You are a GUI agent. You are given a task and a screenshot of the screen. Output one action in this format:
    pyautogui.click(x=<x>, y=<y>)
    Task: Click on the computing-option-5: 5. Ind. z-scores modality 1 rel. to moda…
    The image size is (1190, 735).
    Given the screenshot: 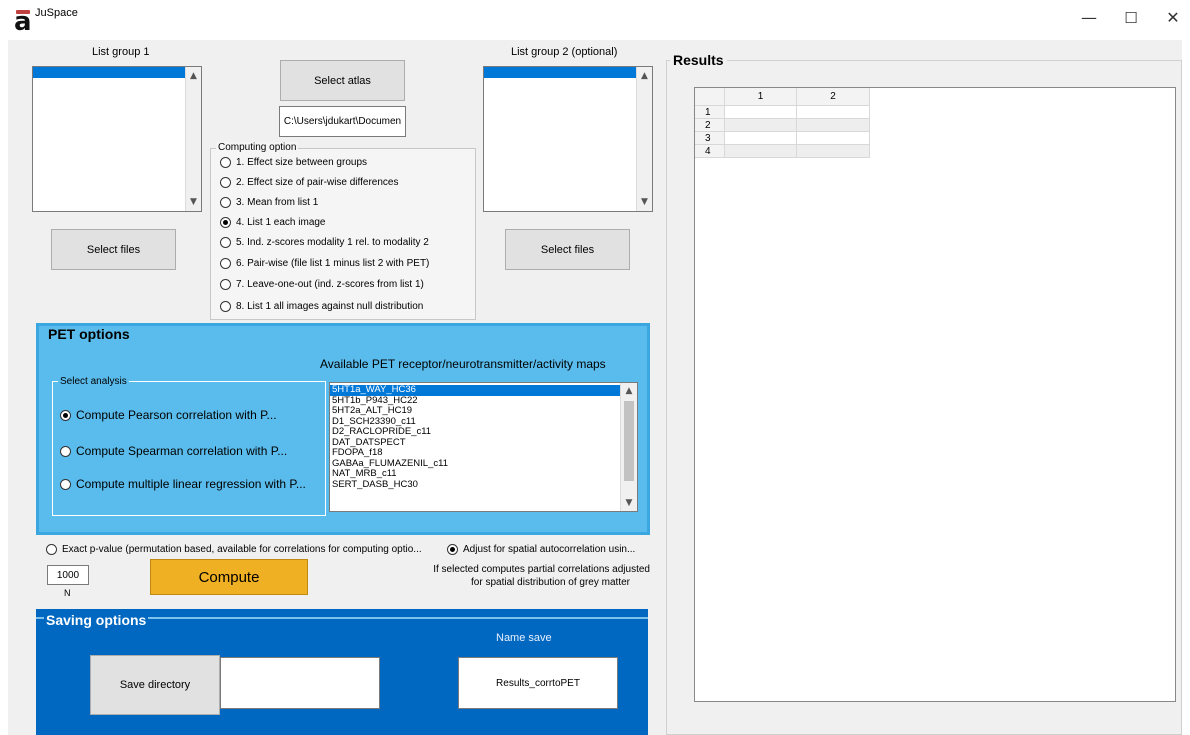 What is the action you would take?
    pyautogui.click(x=324, y=242)
    